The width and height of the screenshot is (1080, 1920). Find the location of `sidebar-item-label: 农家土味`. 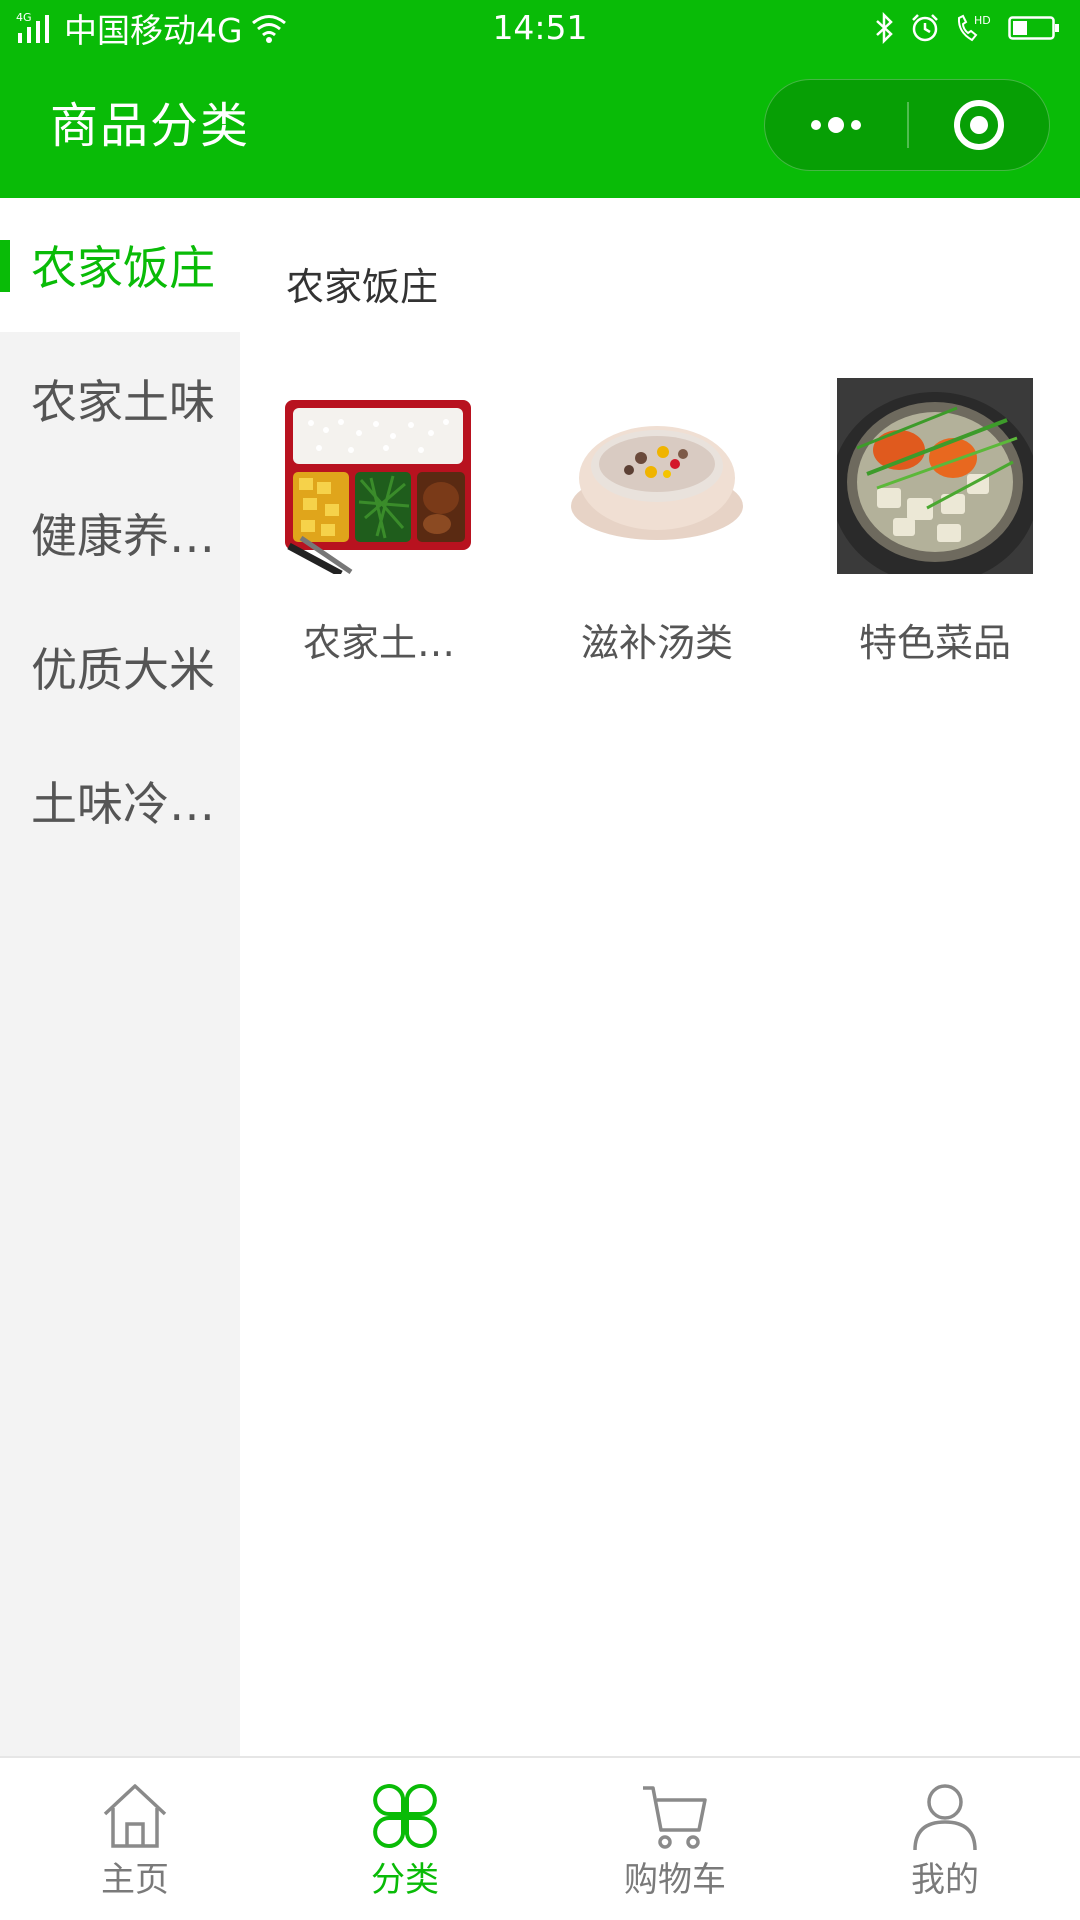

sidebar-item-label: 农家土味 is located at coordinates (123, 402).